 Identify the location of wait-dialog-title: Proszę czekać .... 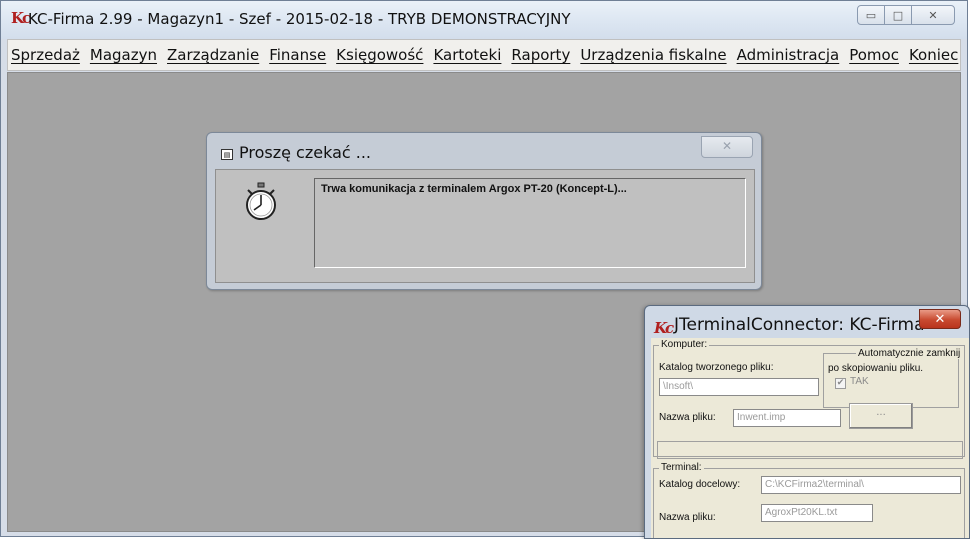
(305, 152).